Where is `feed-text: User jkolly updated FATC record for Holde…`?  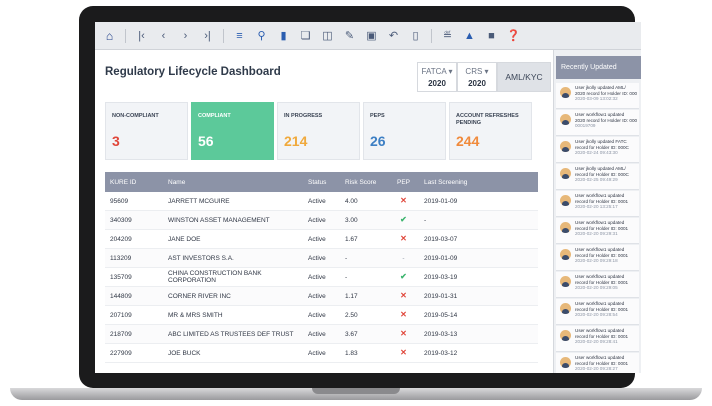
feed-text: User jkolly updated FATC record for Holde… is located at coordinates (602, 150).